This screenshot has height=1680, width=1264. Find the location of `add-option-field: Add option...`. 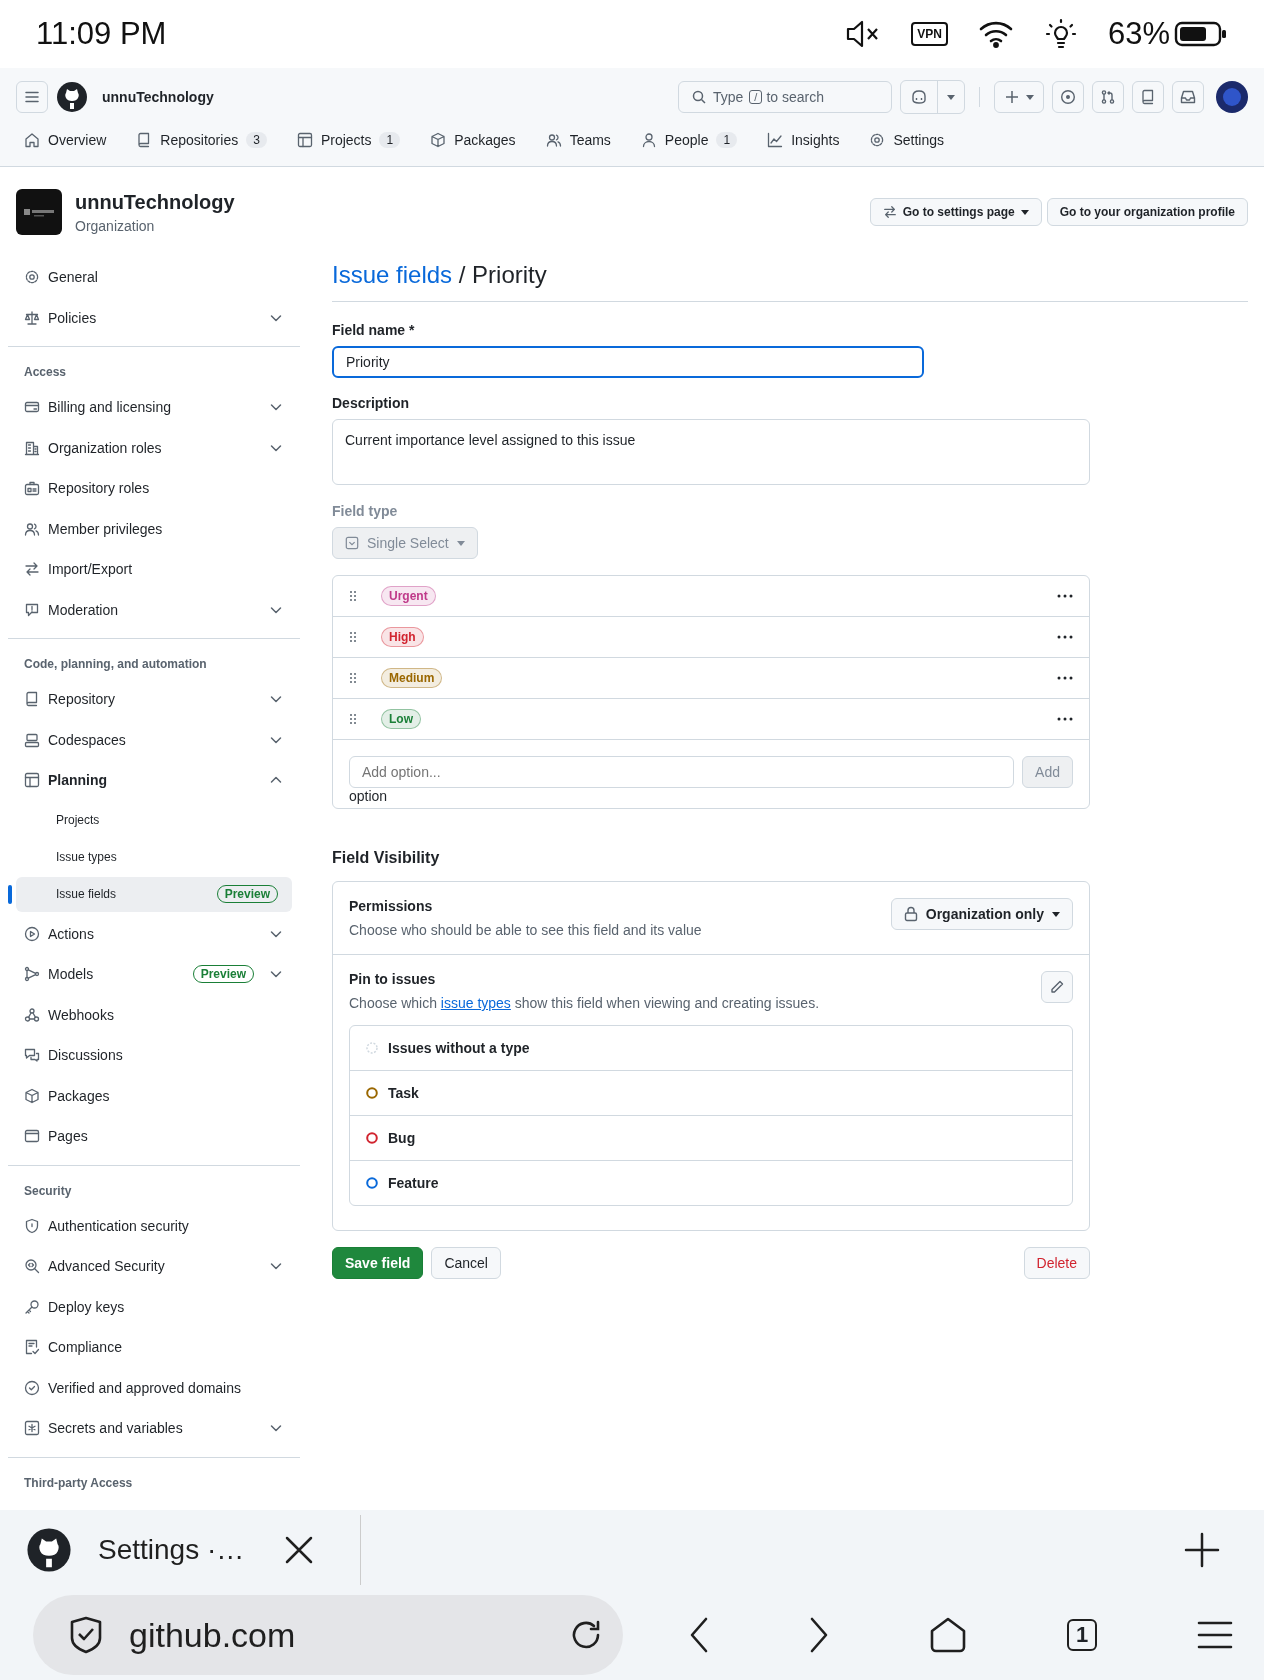

add-option-field: Add option... is located at coordinates (682, 772).